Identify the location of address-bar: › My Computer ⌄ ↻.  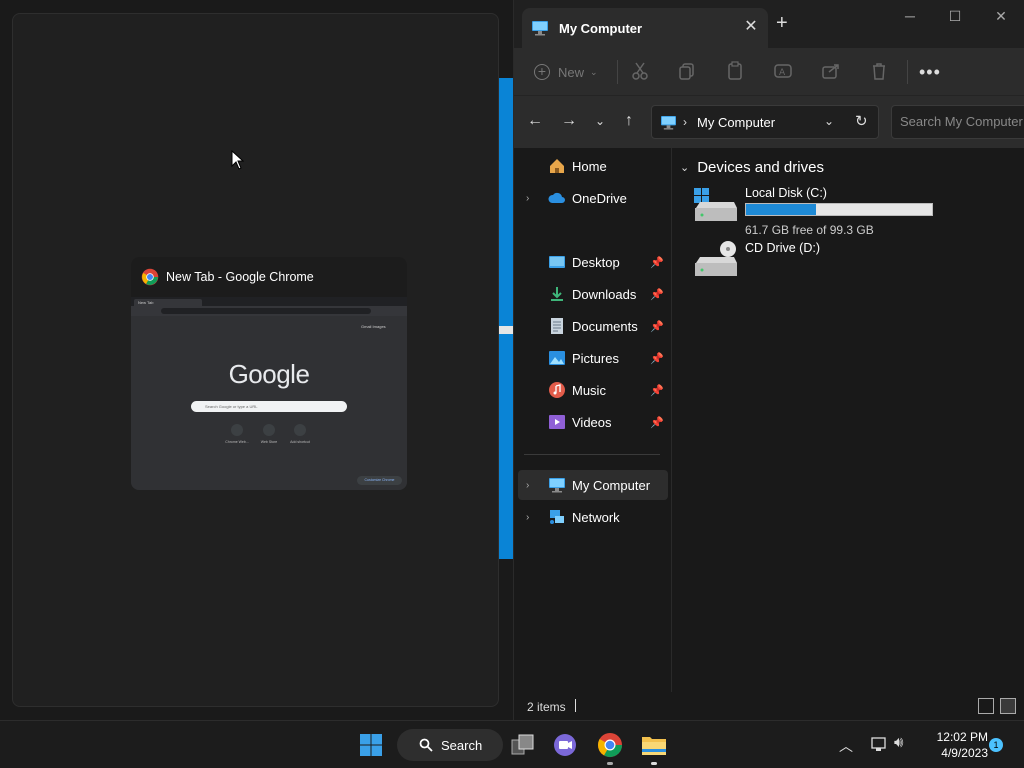
(765, 122).